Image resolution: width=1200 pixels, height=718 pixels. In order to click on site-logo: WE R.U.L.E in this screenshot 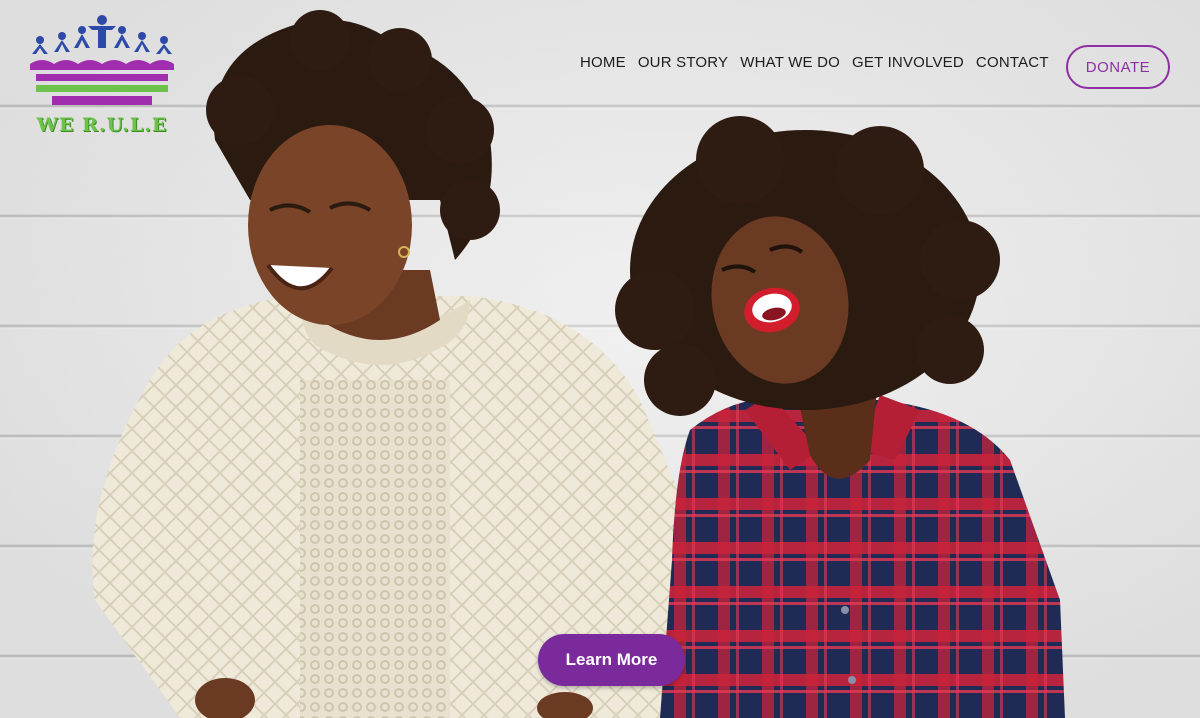, I will do `click(102, 77)`.